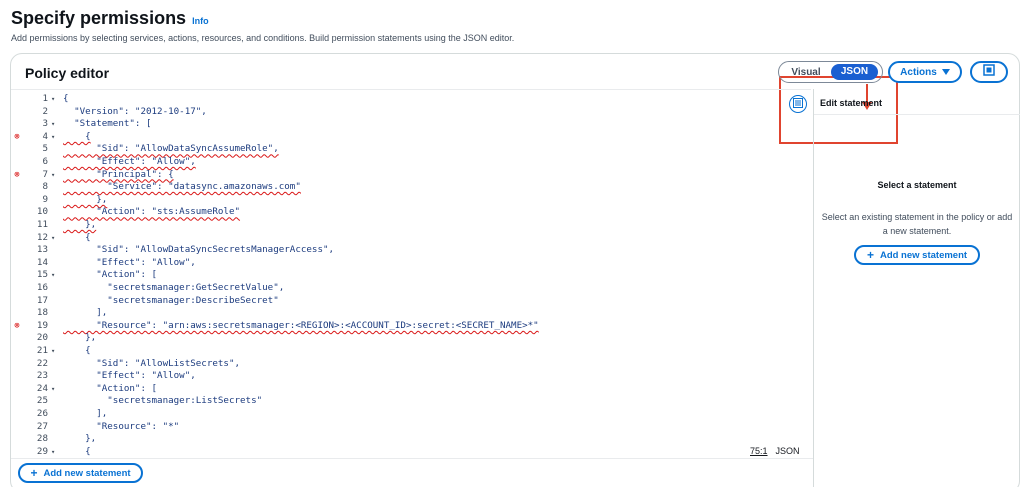 Image resolution: width=1024 pixels, height=487 pixels. I want to click on editor-mode-toggle: Visual JSON, so click(830, 72).